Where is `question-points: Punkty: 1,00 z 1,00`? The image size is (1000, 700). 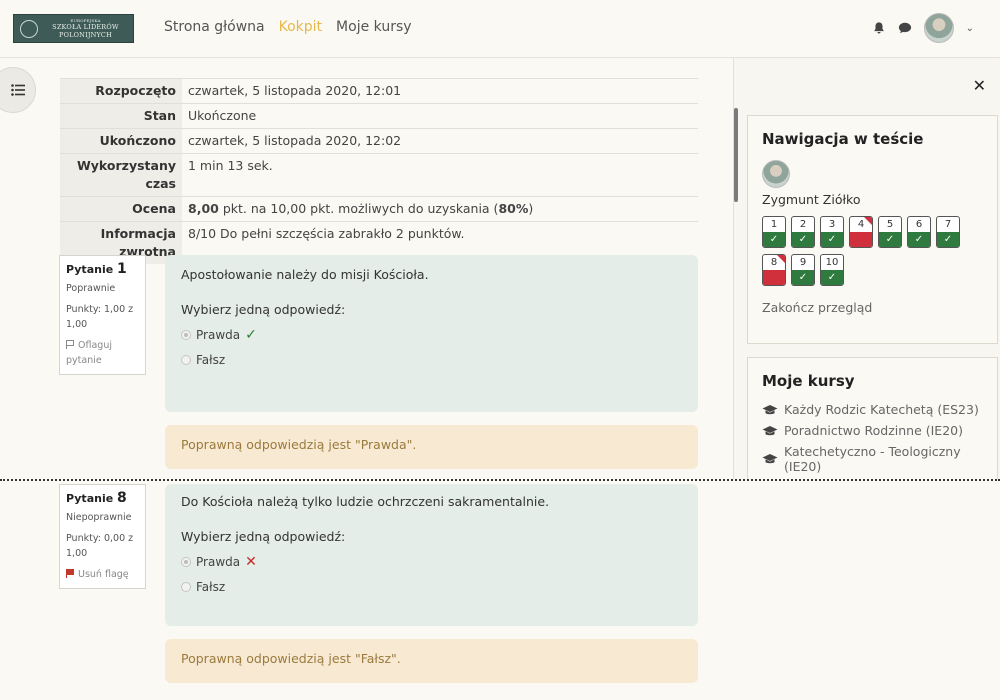
question-points: Punkty: 1,00 z 1,00 is located at coordinates (100, 317).